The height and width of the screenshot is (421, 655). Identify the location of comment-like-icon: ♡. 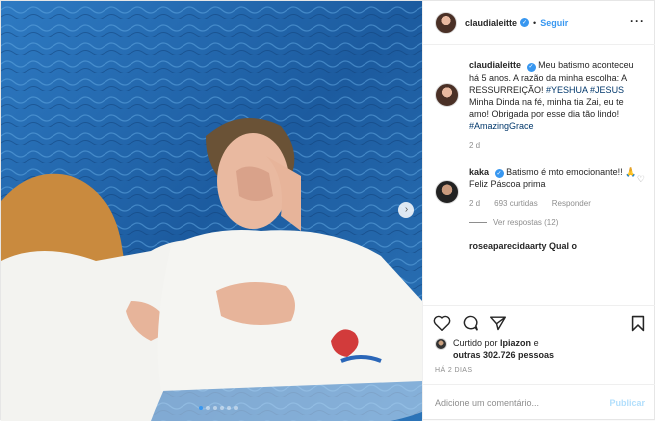
(641, 179).